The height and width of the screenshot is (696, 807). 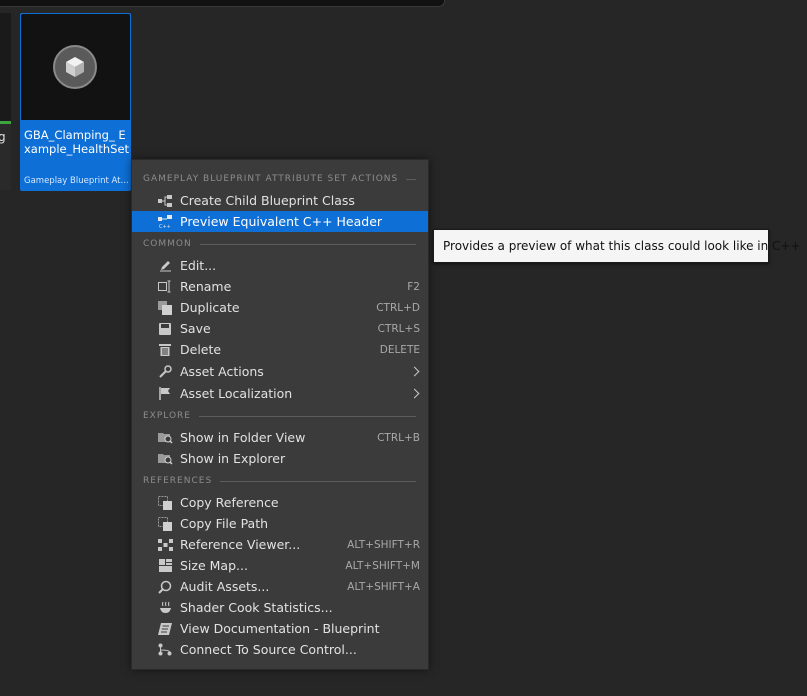 I want to click on shader-stats-icon, so click(x=165, y=608).